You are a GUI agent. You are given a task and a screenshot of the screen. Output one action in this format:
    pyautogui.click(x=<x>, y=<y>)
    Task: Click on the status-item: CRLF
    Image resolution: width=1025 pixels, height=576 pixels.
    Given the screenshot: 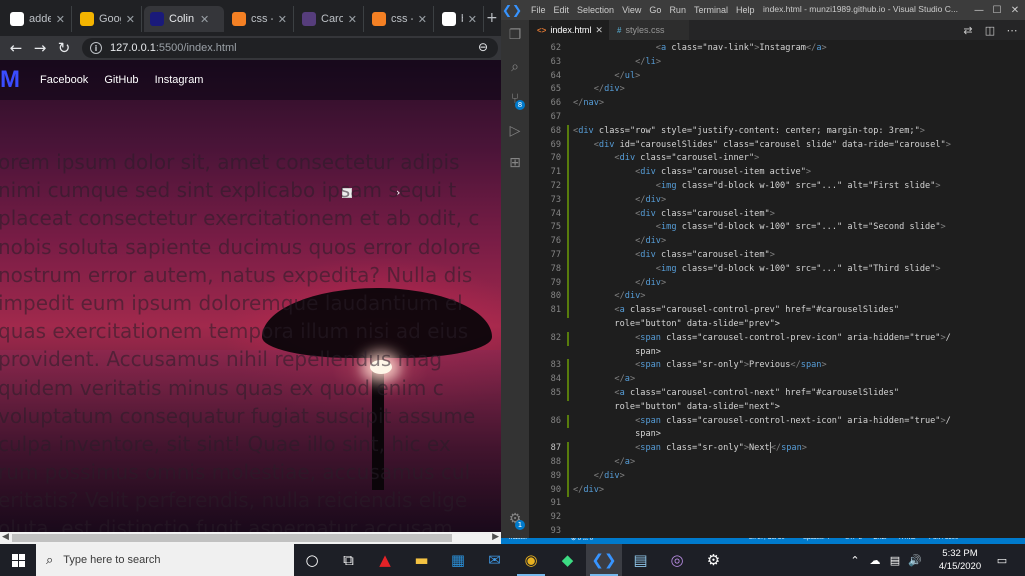 What is the action you would take?
    pyautogui.click(x=881, y=539)
    